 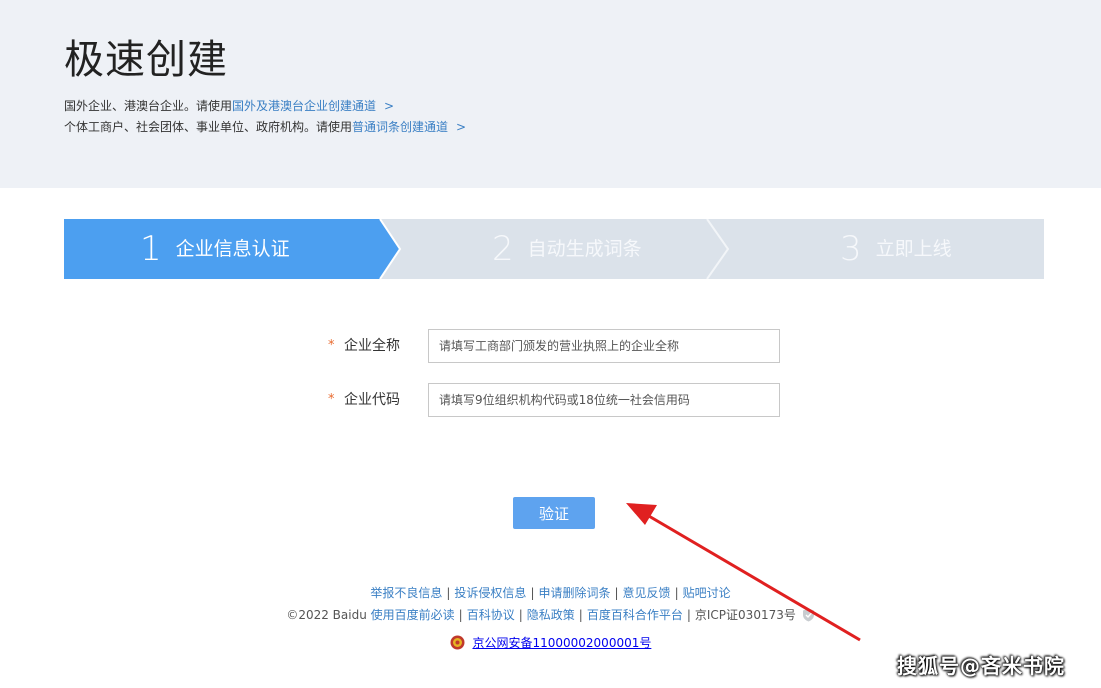 What do you see at coordinates (457, 644) in the screenshot?
I see `police-badge-icon` at bounding box center [457, 644].